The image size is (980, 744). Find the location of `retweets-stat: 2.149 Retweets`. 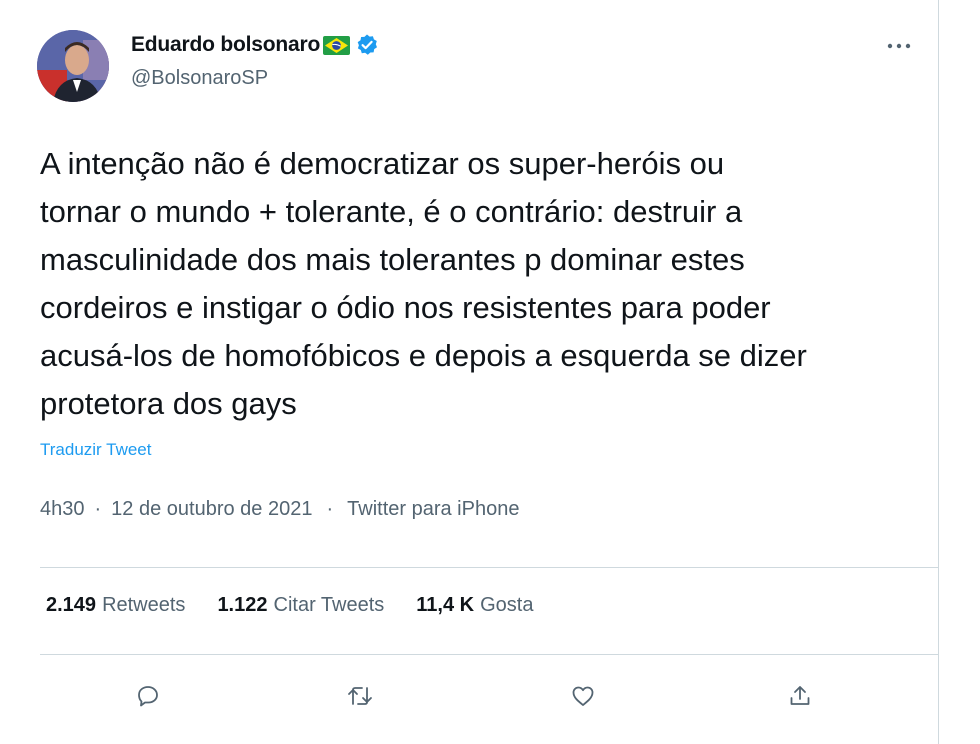

retweets-stat: 2.149 Retweets is located at coordinates (115, 605).